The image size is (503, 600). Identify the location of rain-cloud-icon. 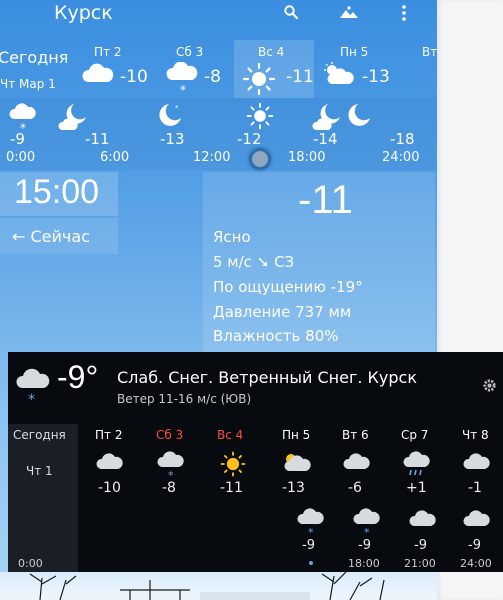
(417, 467).